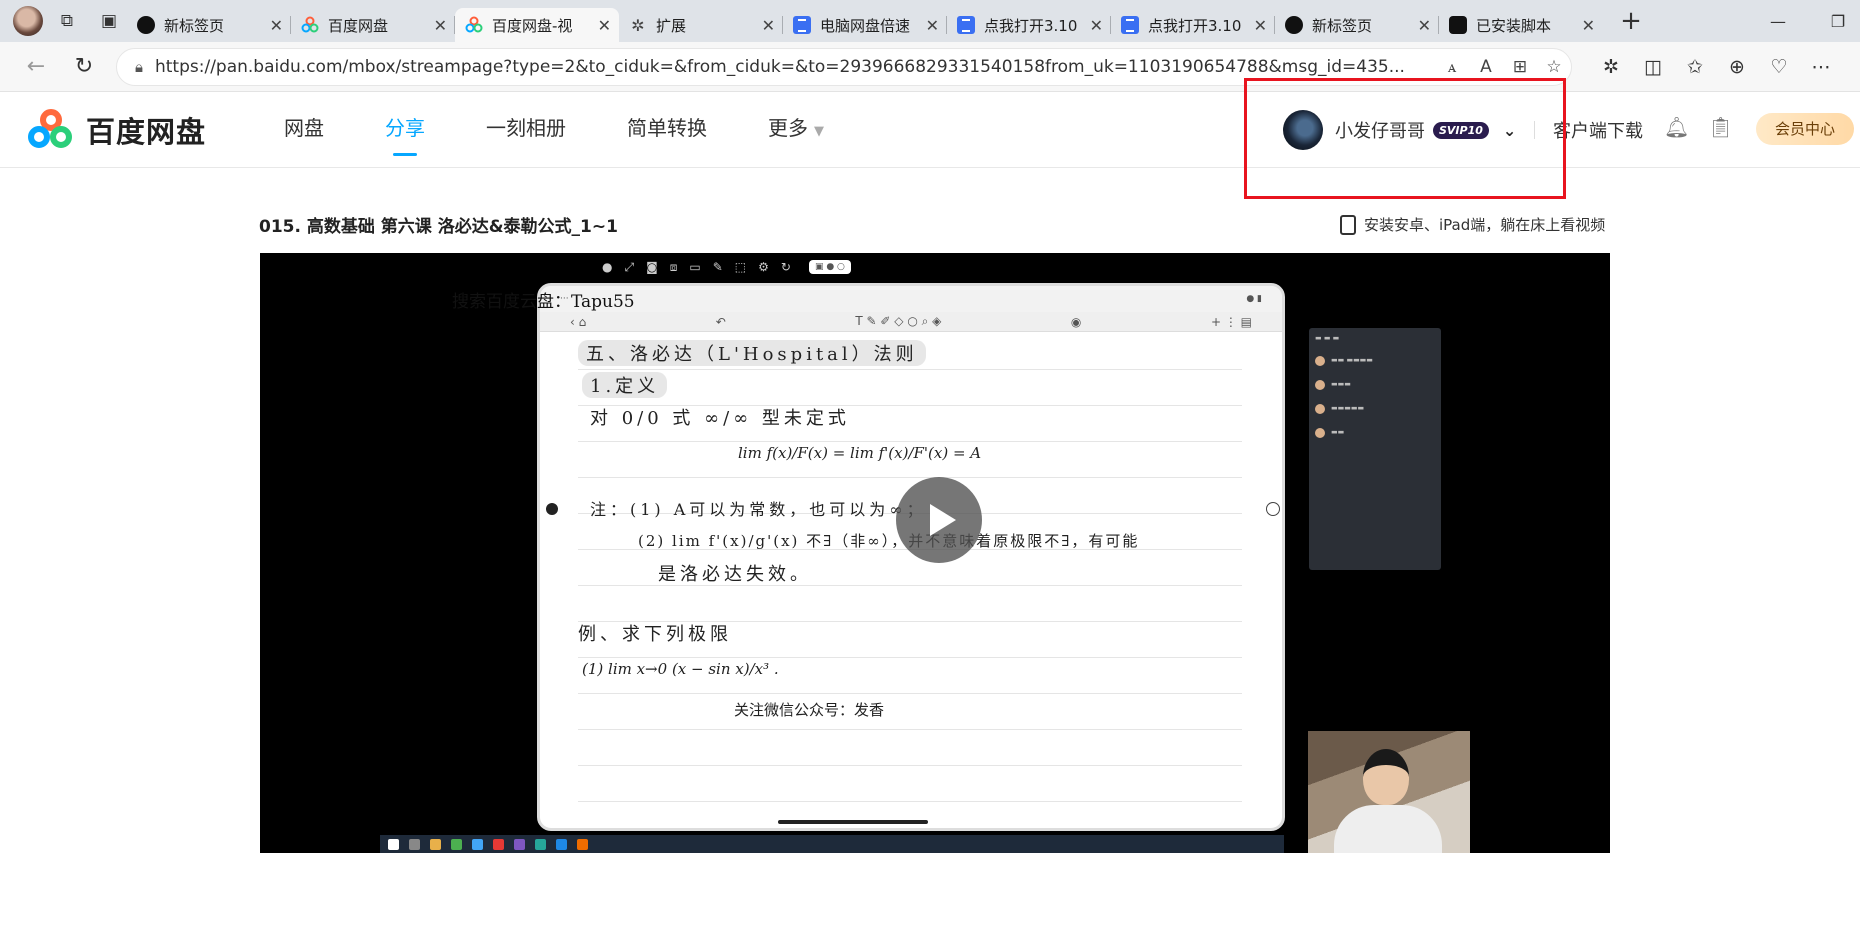 This screenshot has height=935, width=1860. What do you see at coordinates (1779, 67) in the screenshot?
I see `performance-icon: ♡` at bounding box center [1779, 67].